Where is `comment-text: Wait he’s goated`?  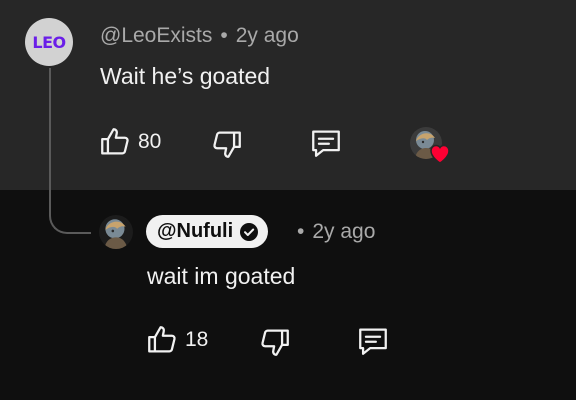 comment-text: Wait he’s goated is located at coordinates (185, 76).